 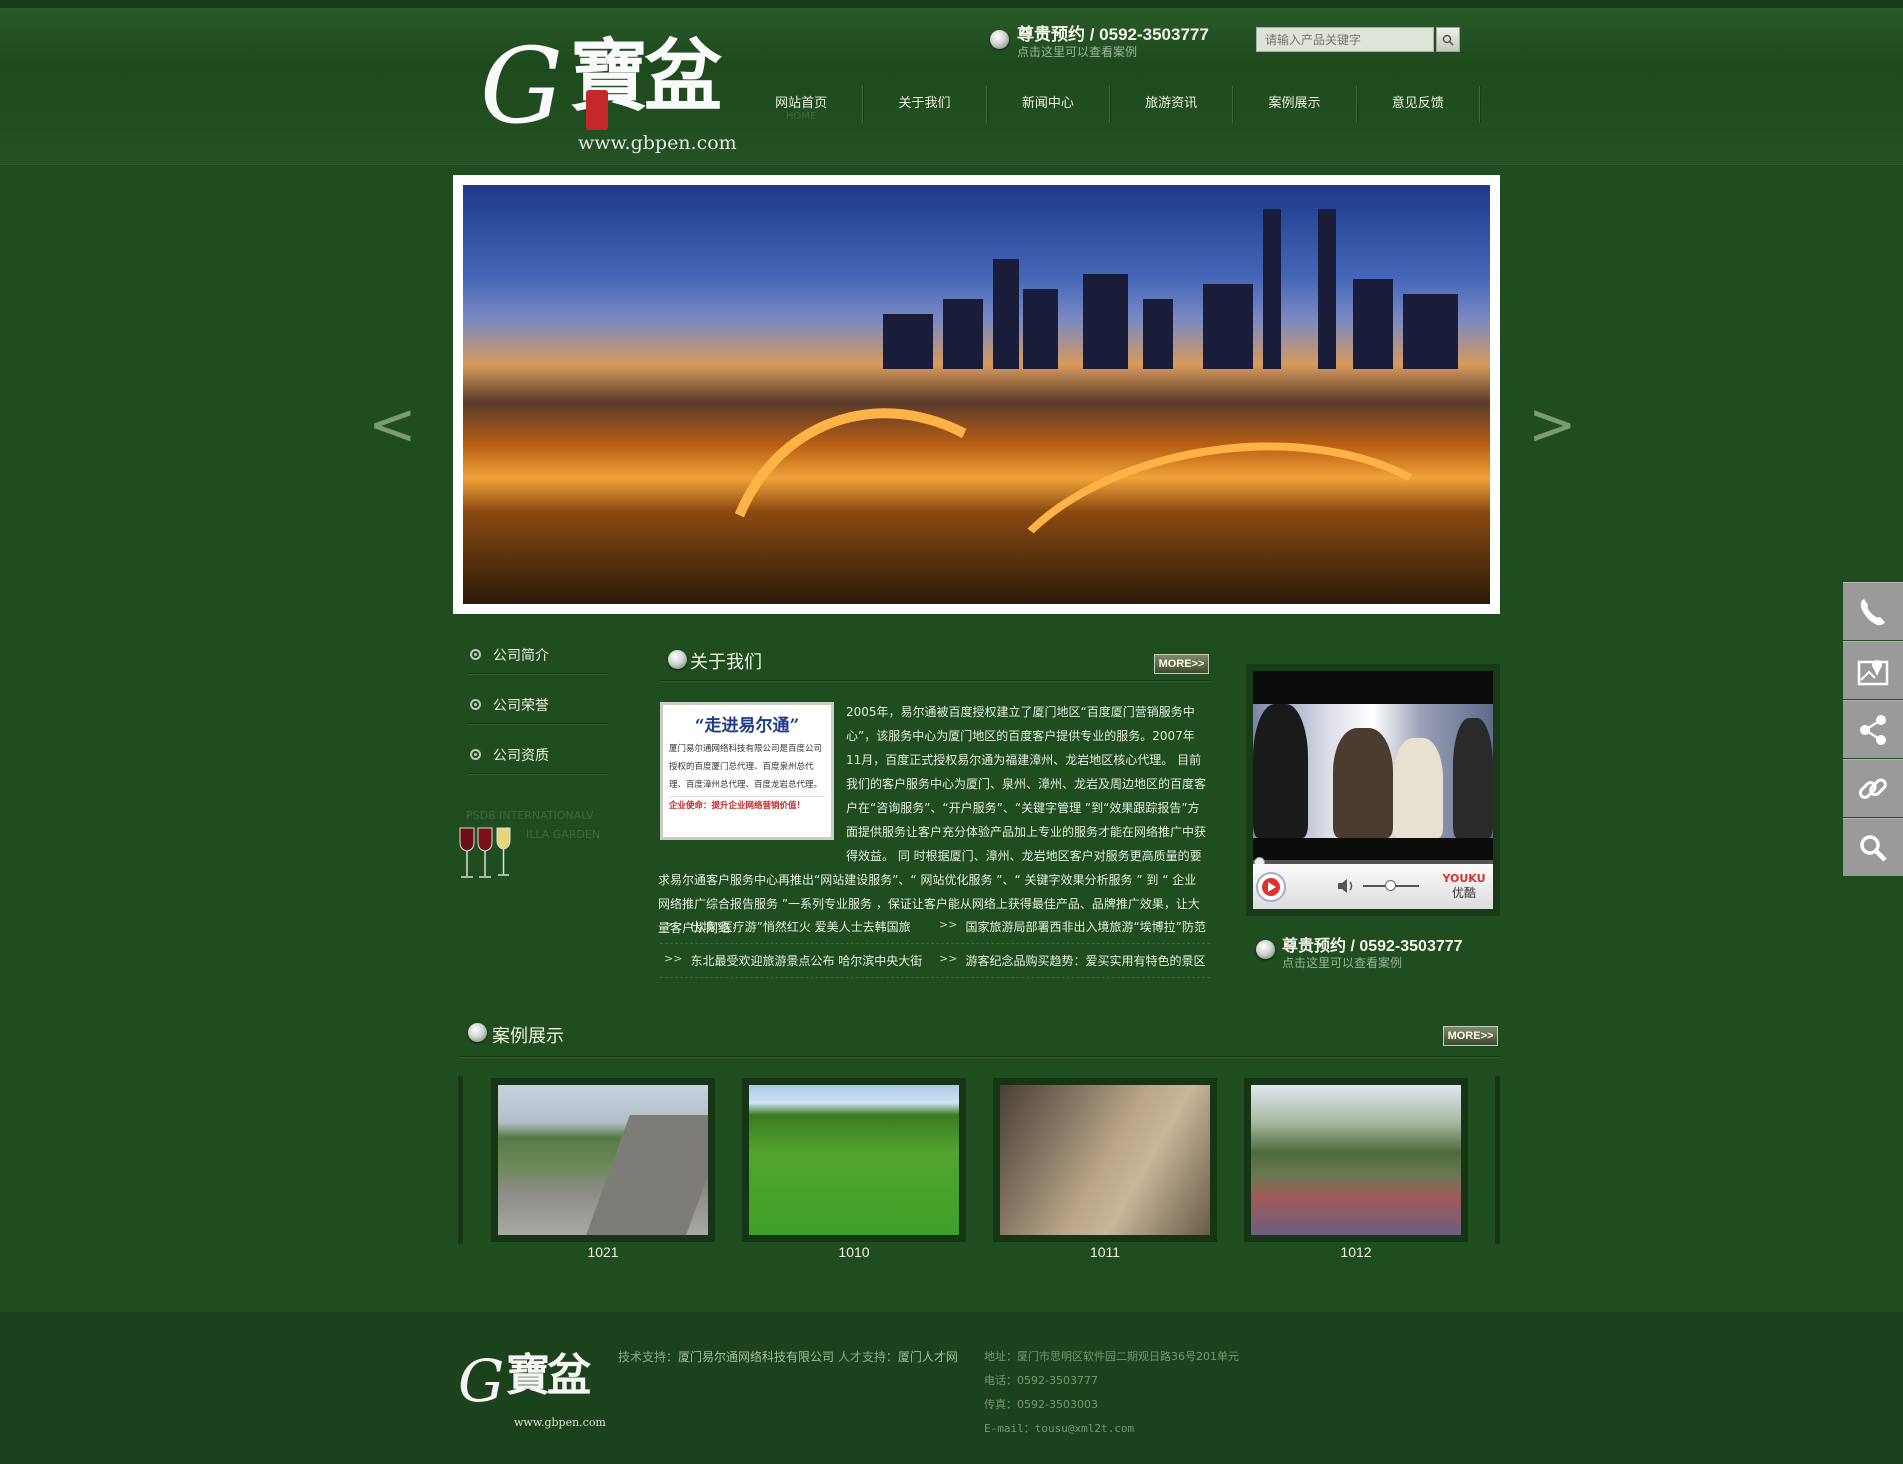 I want to click on nav-home: 网站首页 HOME, so click(x=802, y=104).